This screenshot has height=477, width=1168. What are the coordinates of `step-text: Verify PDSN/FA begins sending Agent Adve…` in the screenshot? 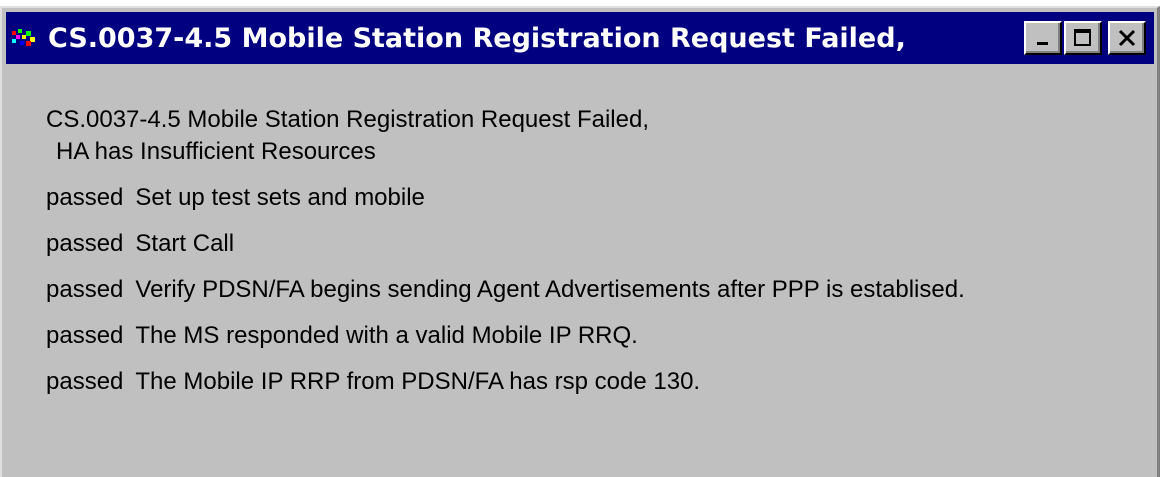 It's located at (550, 289).